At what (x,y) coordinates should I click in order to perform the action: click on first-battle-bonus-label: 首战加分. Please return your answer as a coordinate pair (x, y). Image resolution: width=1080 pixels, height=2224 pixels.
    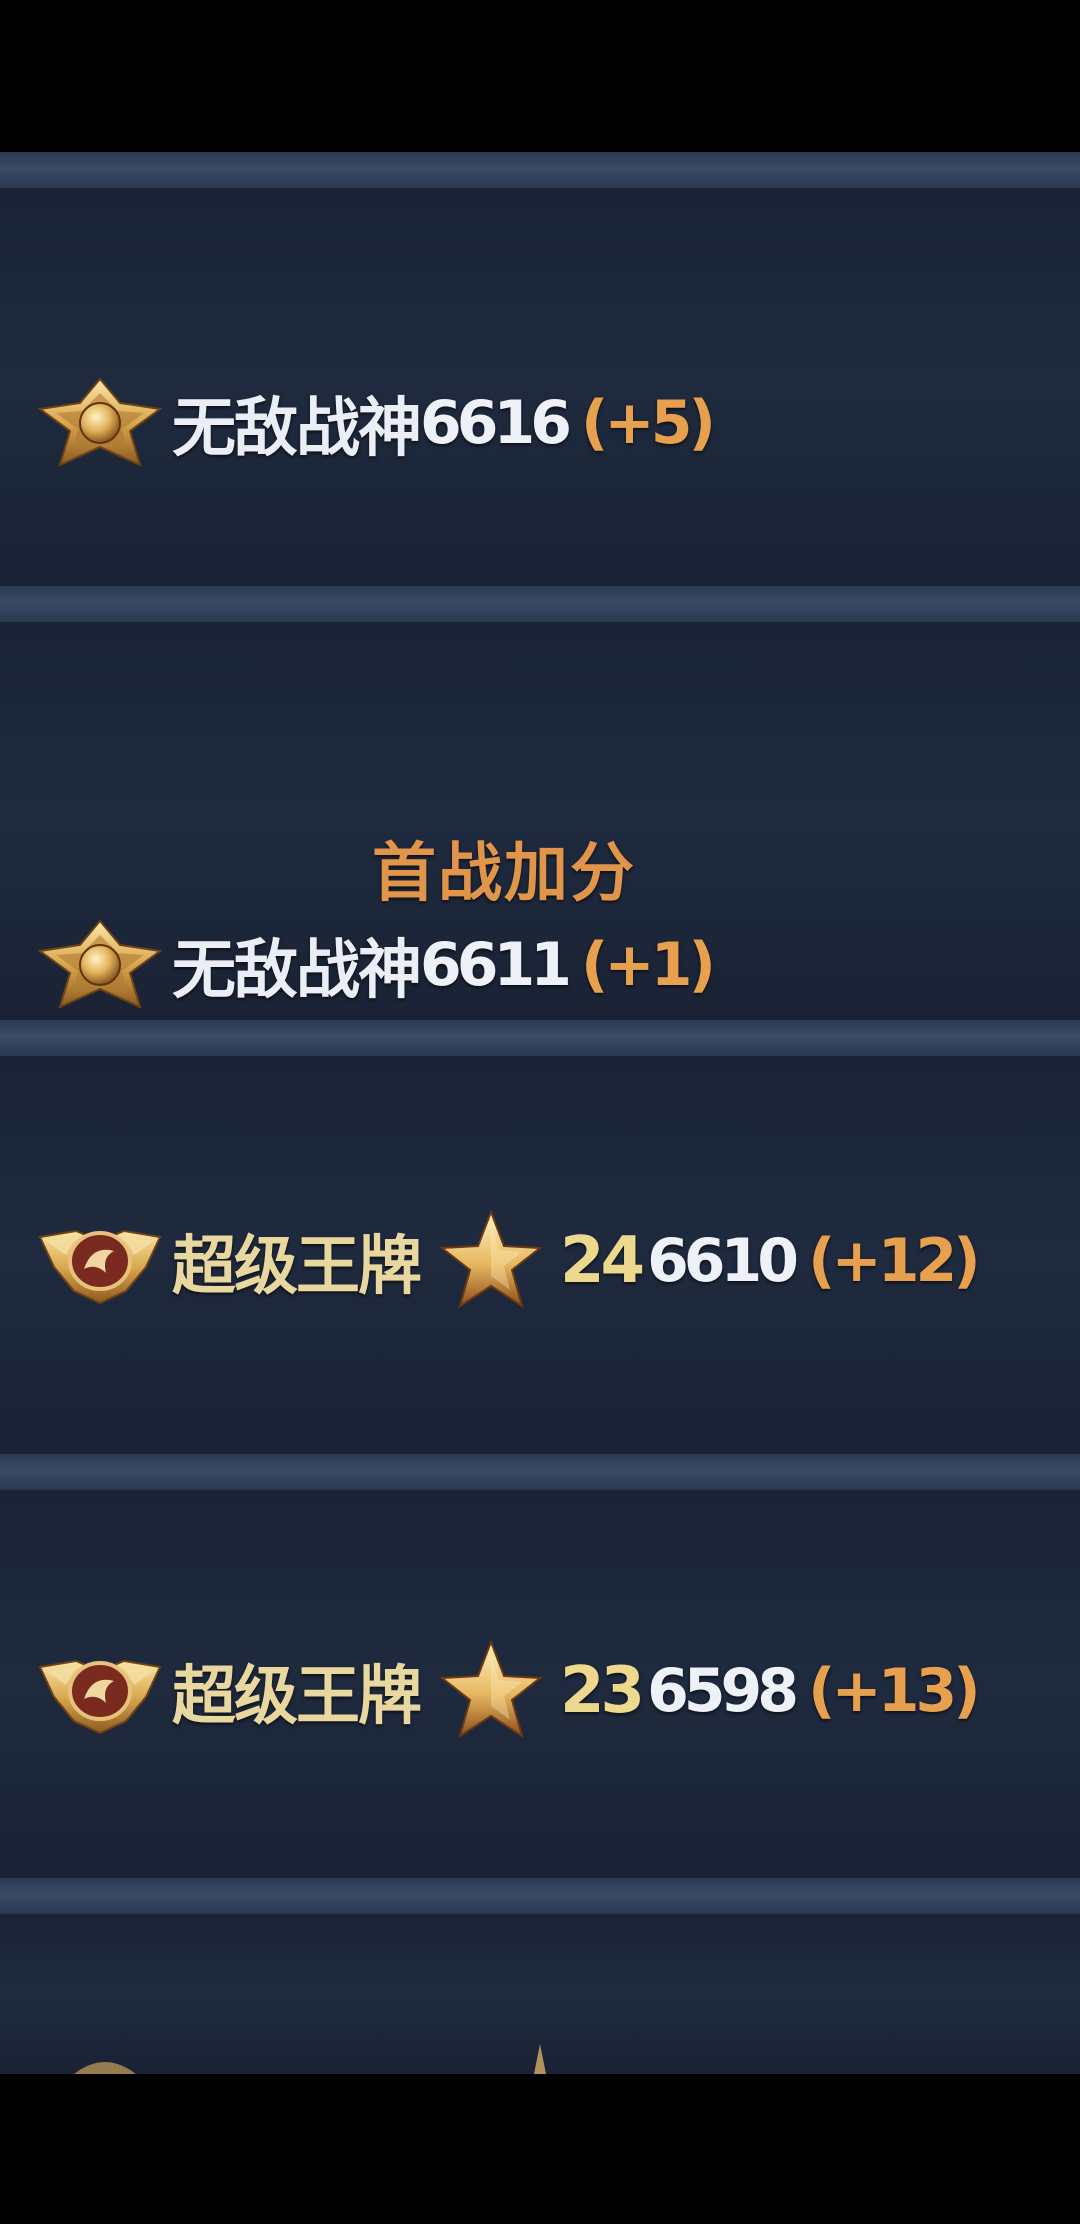
    Looking at the image, I should click on (504, 874).